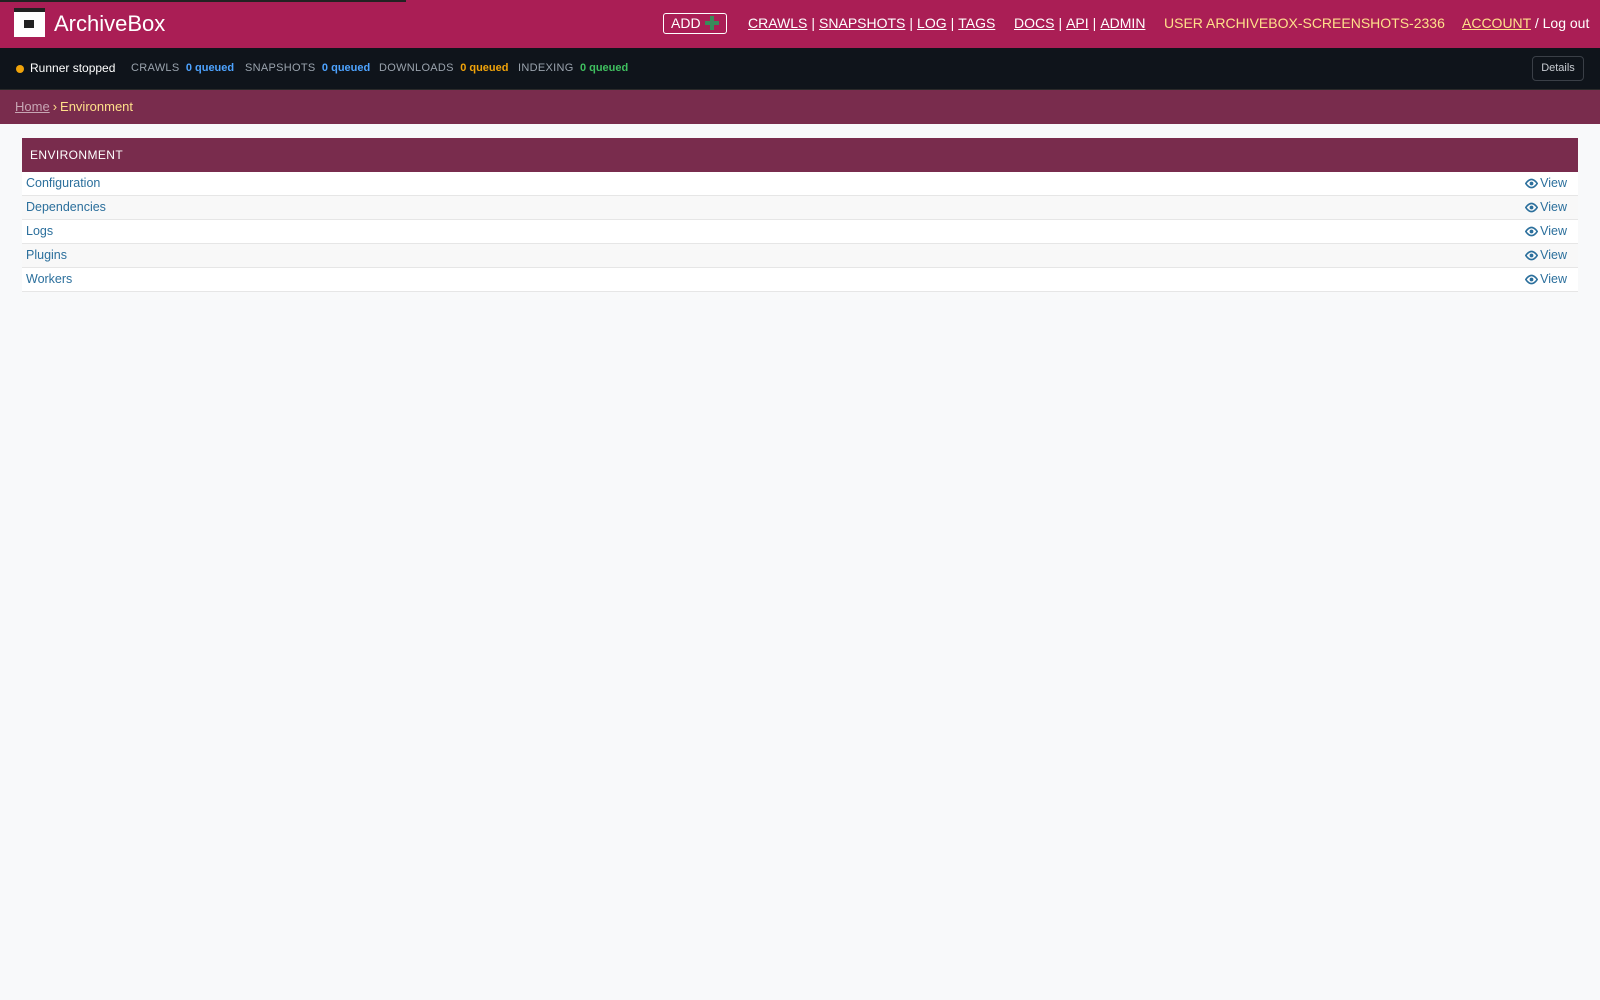  What do you see at coordinates (711, 23) in the screenshot?
I see `plus-icon` at bounding box center [711, 23].